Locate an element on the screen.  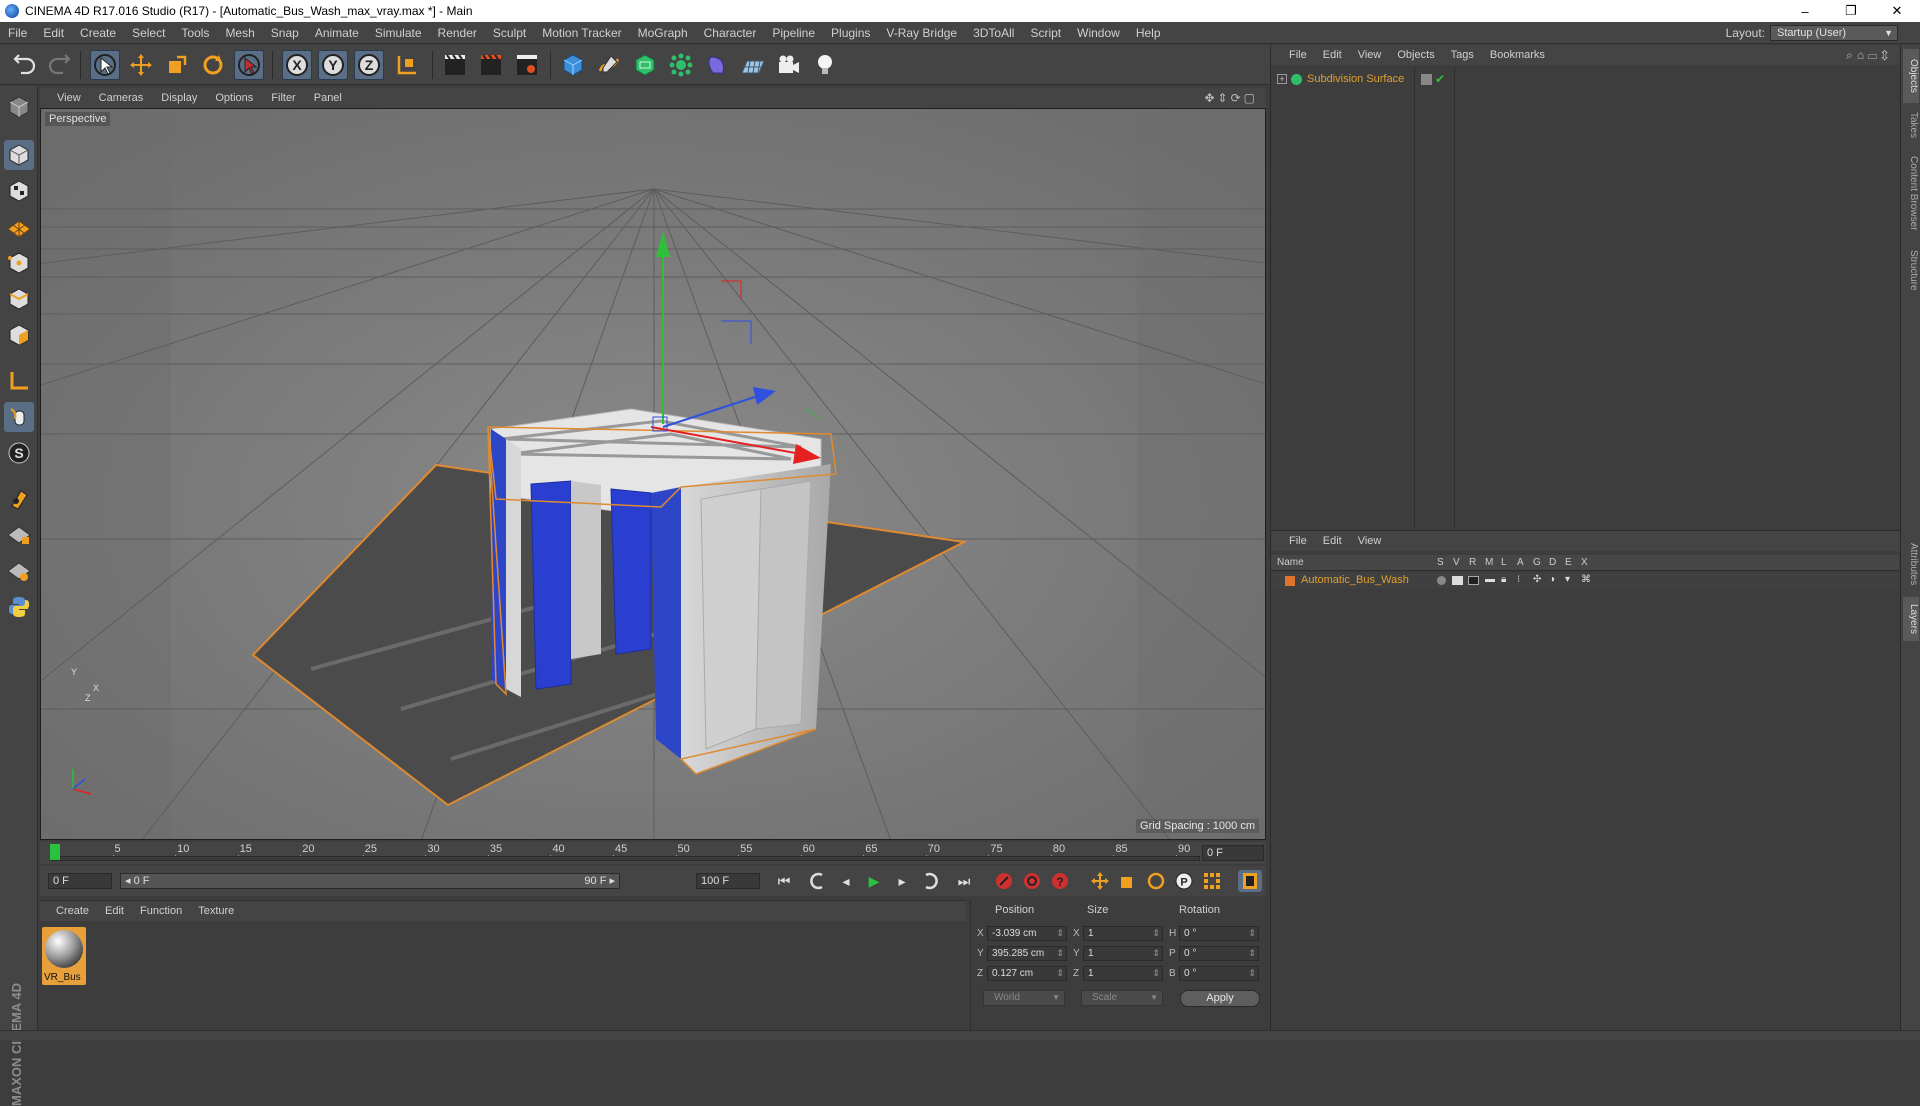
tab-layers: Layers is located at coordinates (1911, 619).